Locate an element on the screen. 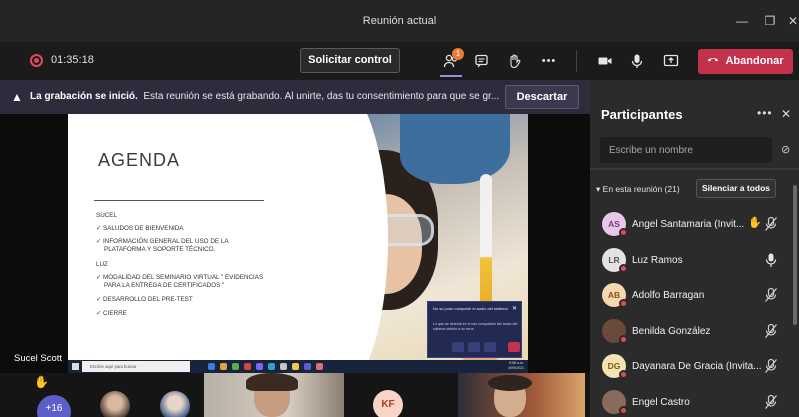 The image size is (799, 417). panel-more-button: ••• is located at coordinates (765, 113).